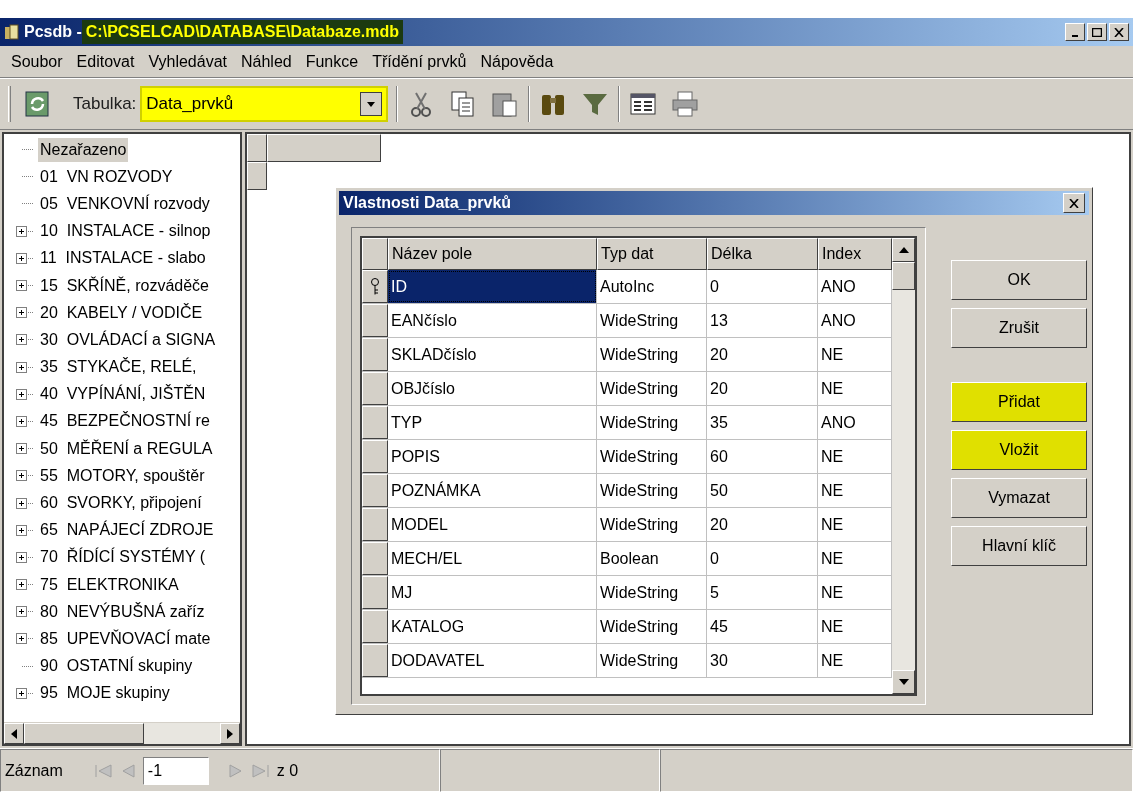  What do you see at coordinates (122, 611) in the screenshot?
I see `tree-item: 80 NEVÝBUŠNÁ zaříz` at bounding box center [122, 611].